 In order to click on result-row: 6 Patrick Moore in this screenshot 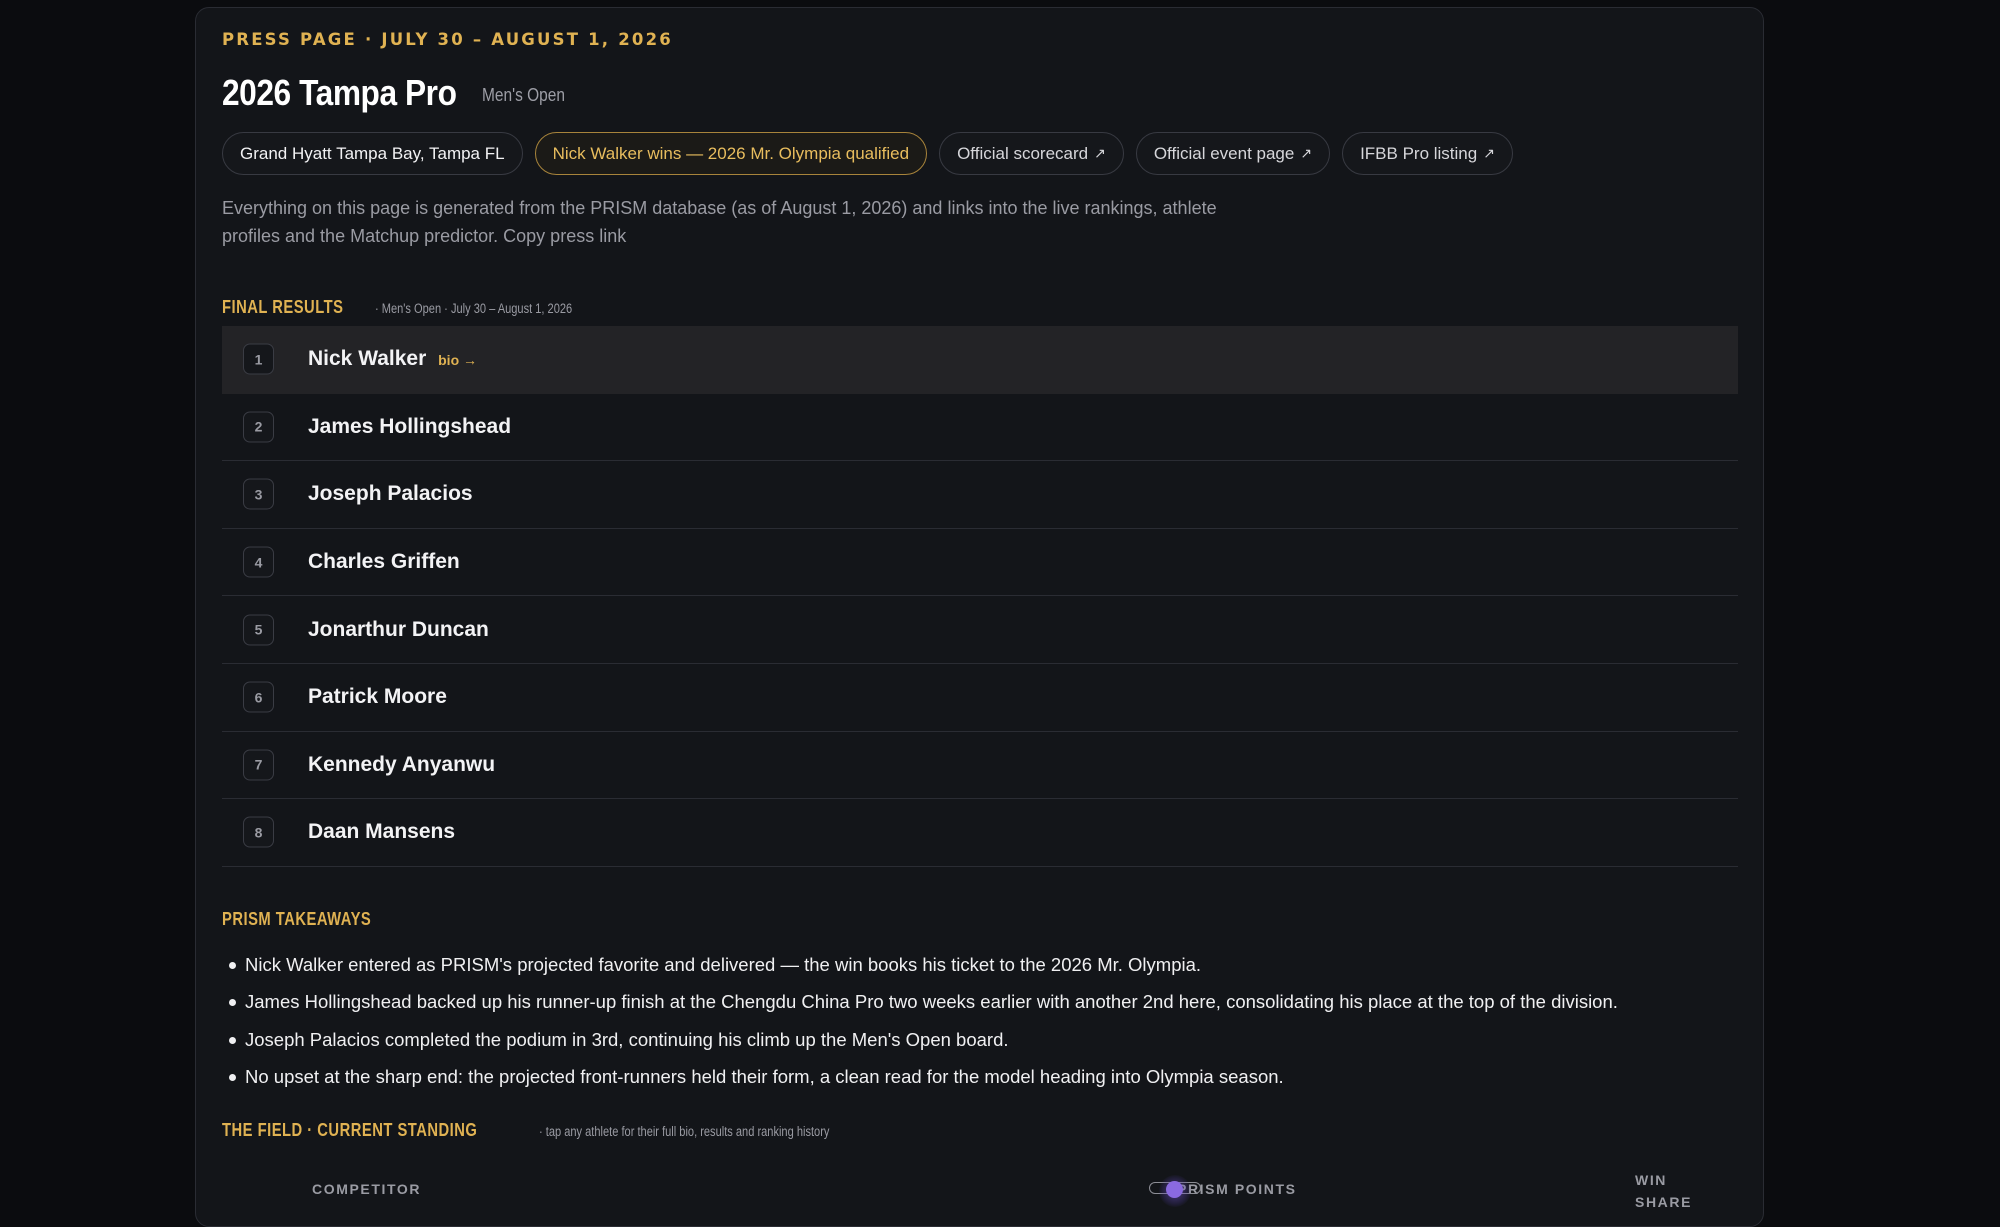, I will do `click(980, 698)`.